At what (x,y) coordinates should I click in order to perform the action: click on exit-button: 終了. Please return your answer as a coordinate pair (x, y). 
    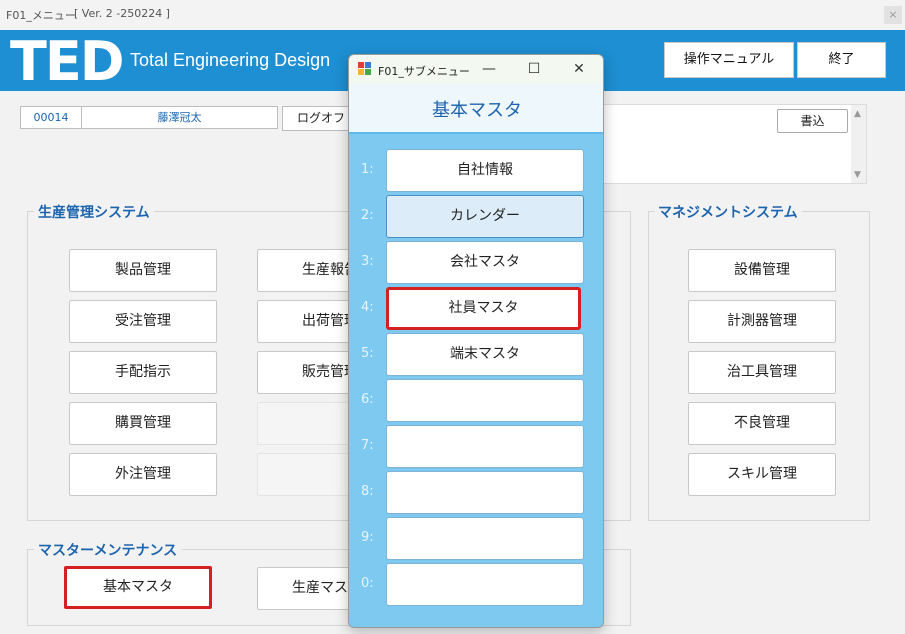
    Looking at the image, I should click on (841, 60).